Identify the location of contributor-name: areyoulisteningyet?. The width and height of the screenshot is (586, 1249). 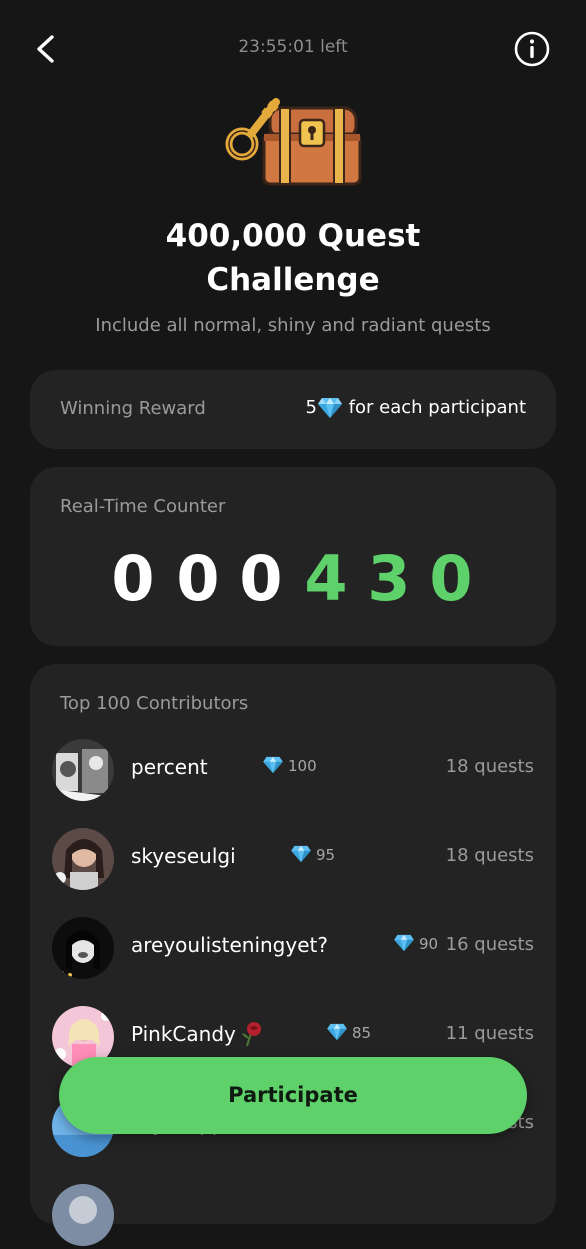
(229, 945).